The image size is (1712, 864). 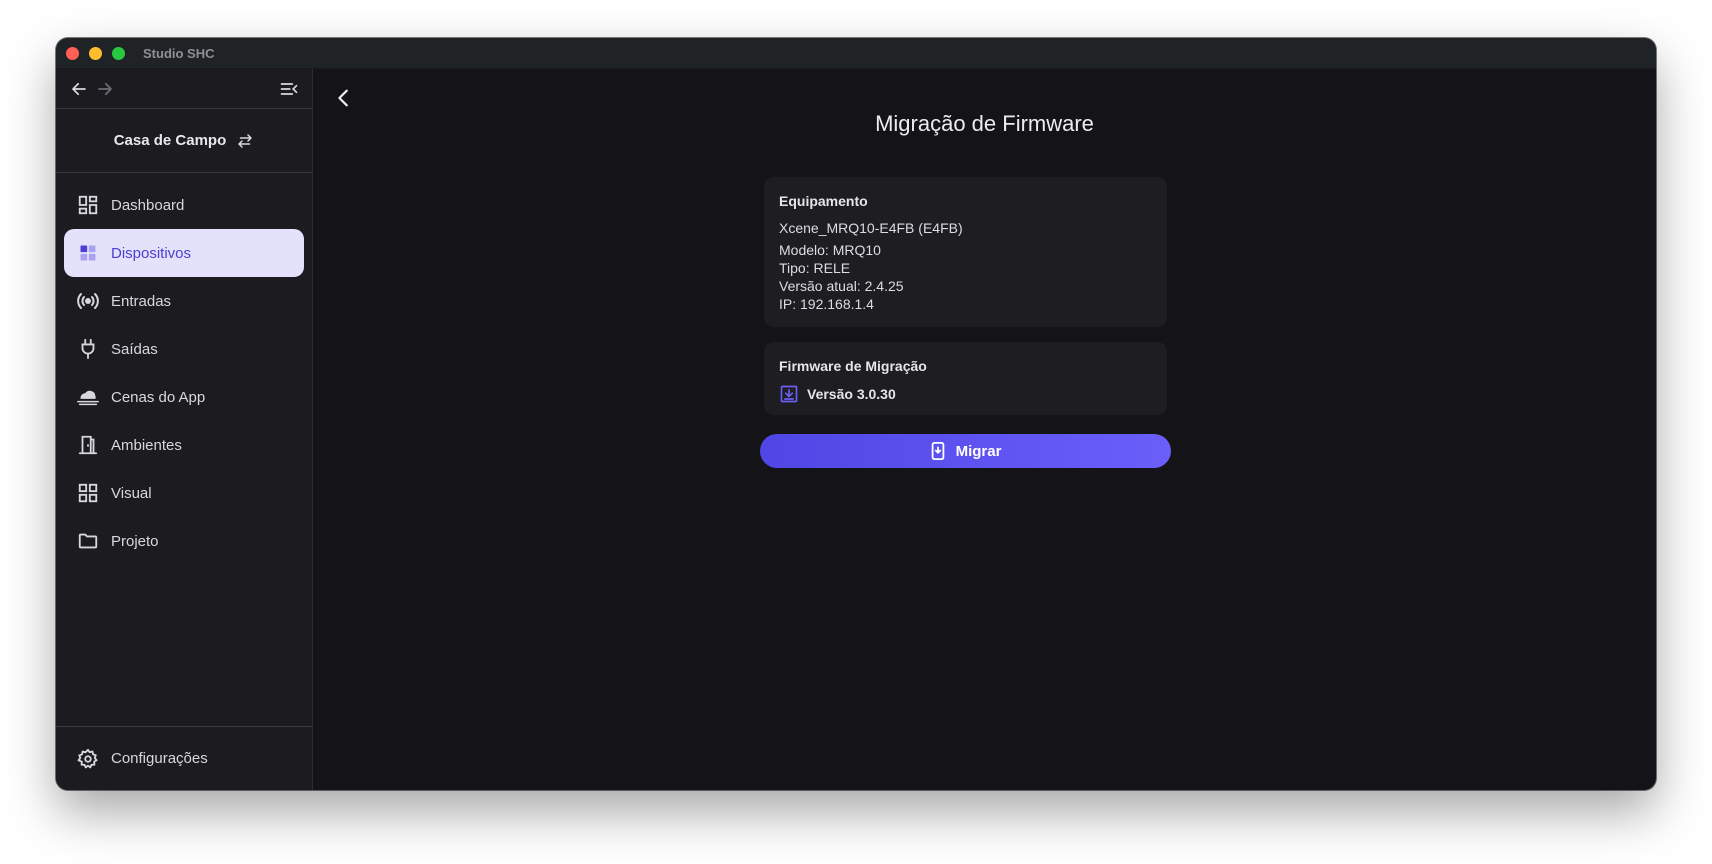 I want to click on menu-collapse-icon, so click(x=289, y=88).